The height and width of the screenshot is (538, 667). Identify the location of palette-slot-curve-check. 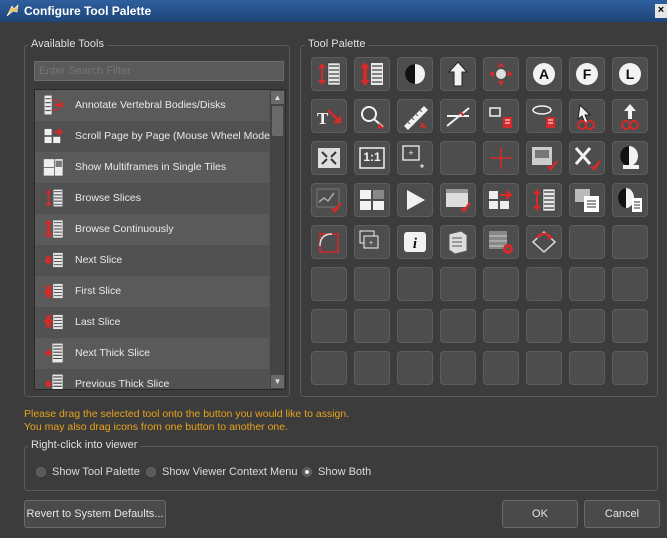
(329, 200).